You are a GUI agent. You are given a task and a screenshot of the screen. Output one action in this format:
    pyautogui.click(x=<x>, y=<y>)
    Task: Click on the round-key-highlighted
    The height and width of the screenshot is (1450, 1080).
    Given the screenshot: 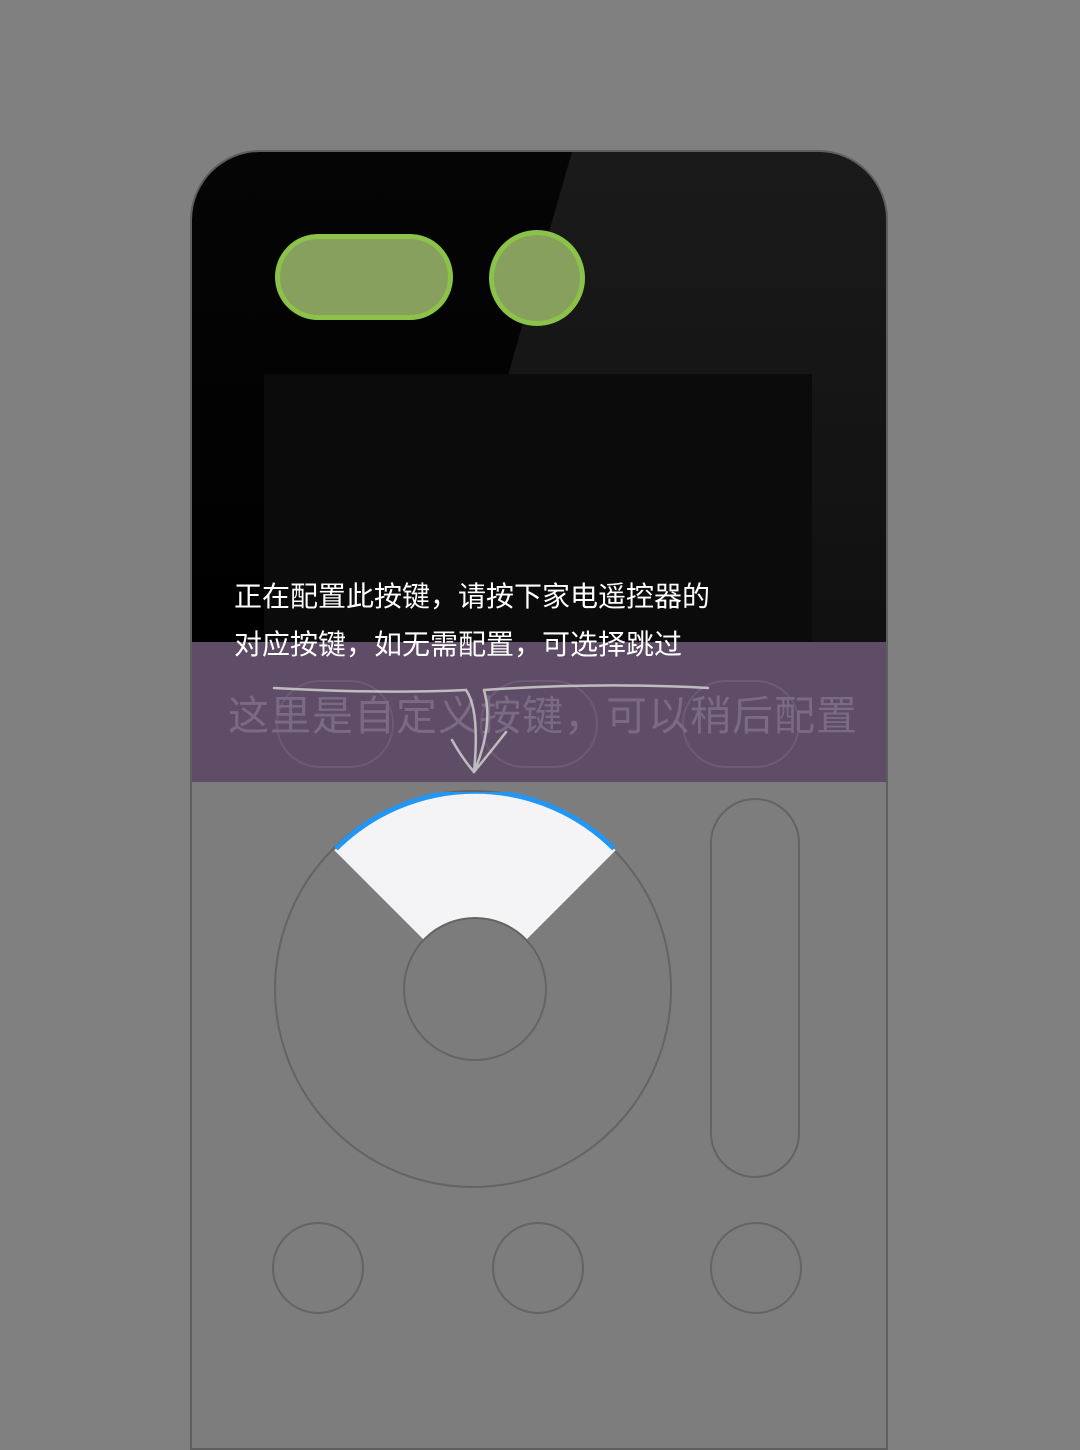 What is the action you would take?
    pyautogui.click(x=537, y=278)
    